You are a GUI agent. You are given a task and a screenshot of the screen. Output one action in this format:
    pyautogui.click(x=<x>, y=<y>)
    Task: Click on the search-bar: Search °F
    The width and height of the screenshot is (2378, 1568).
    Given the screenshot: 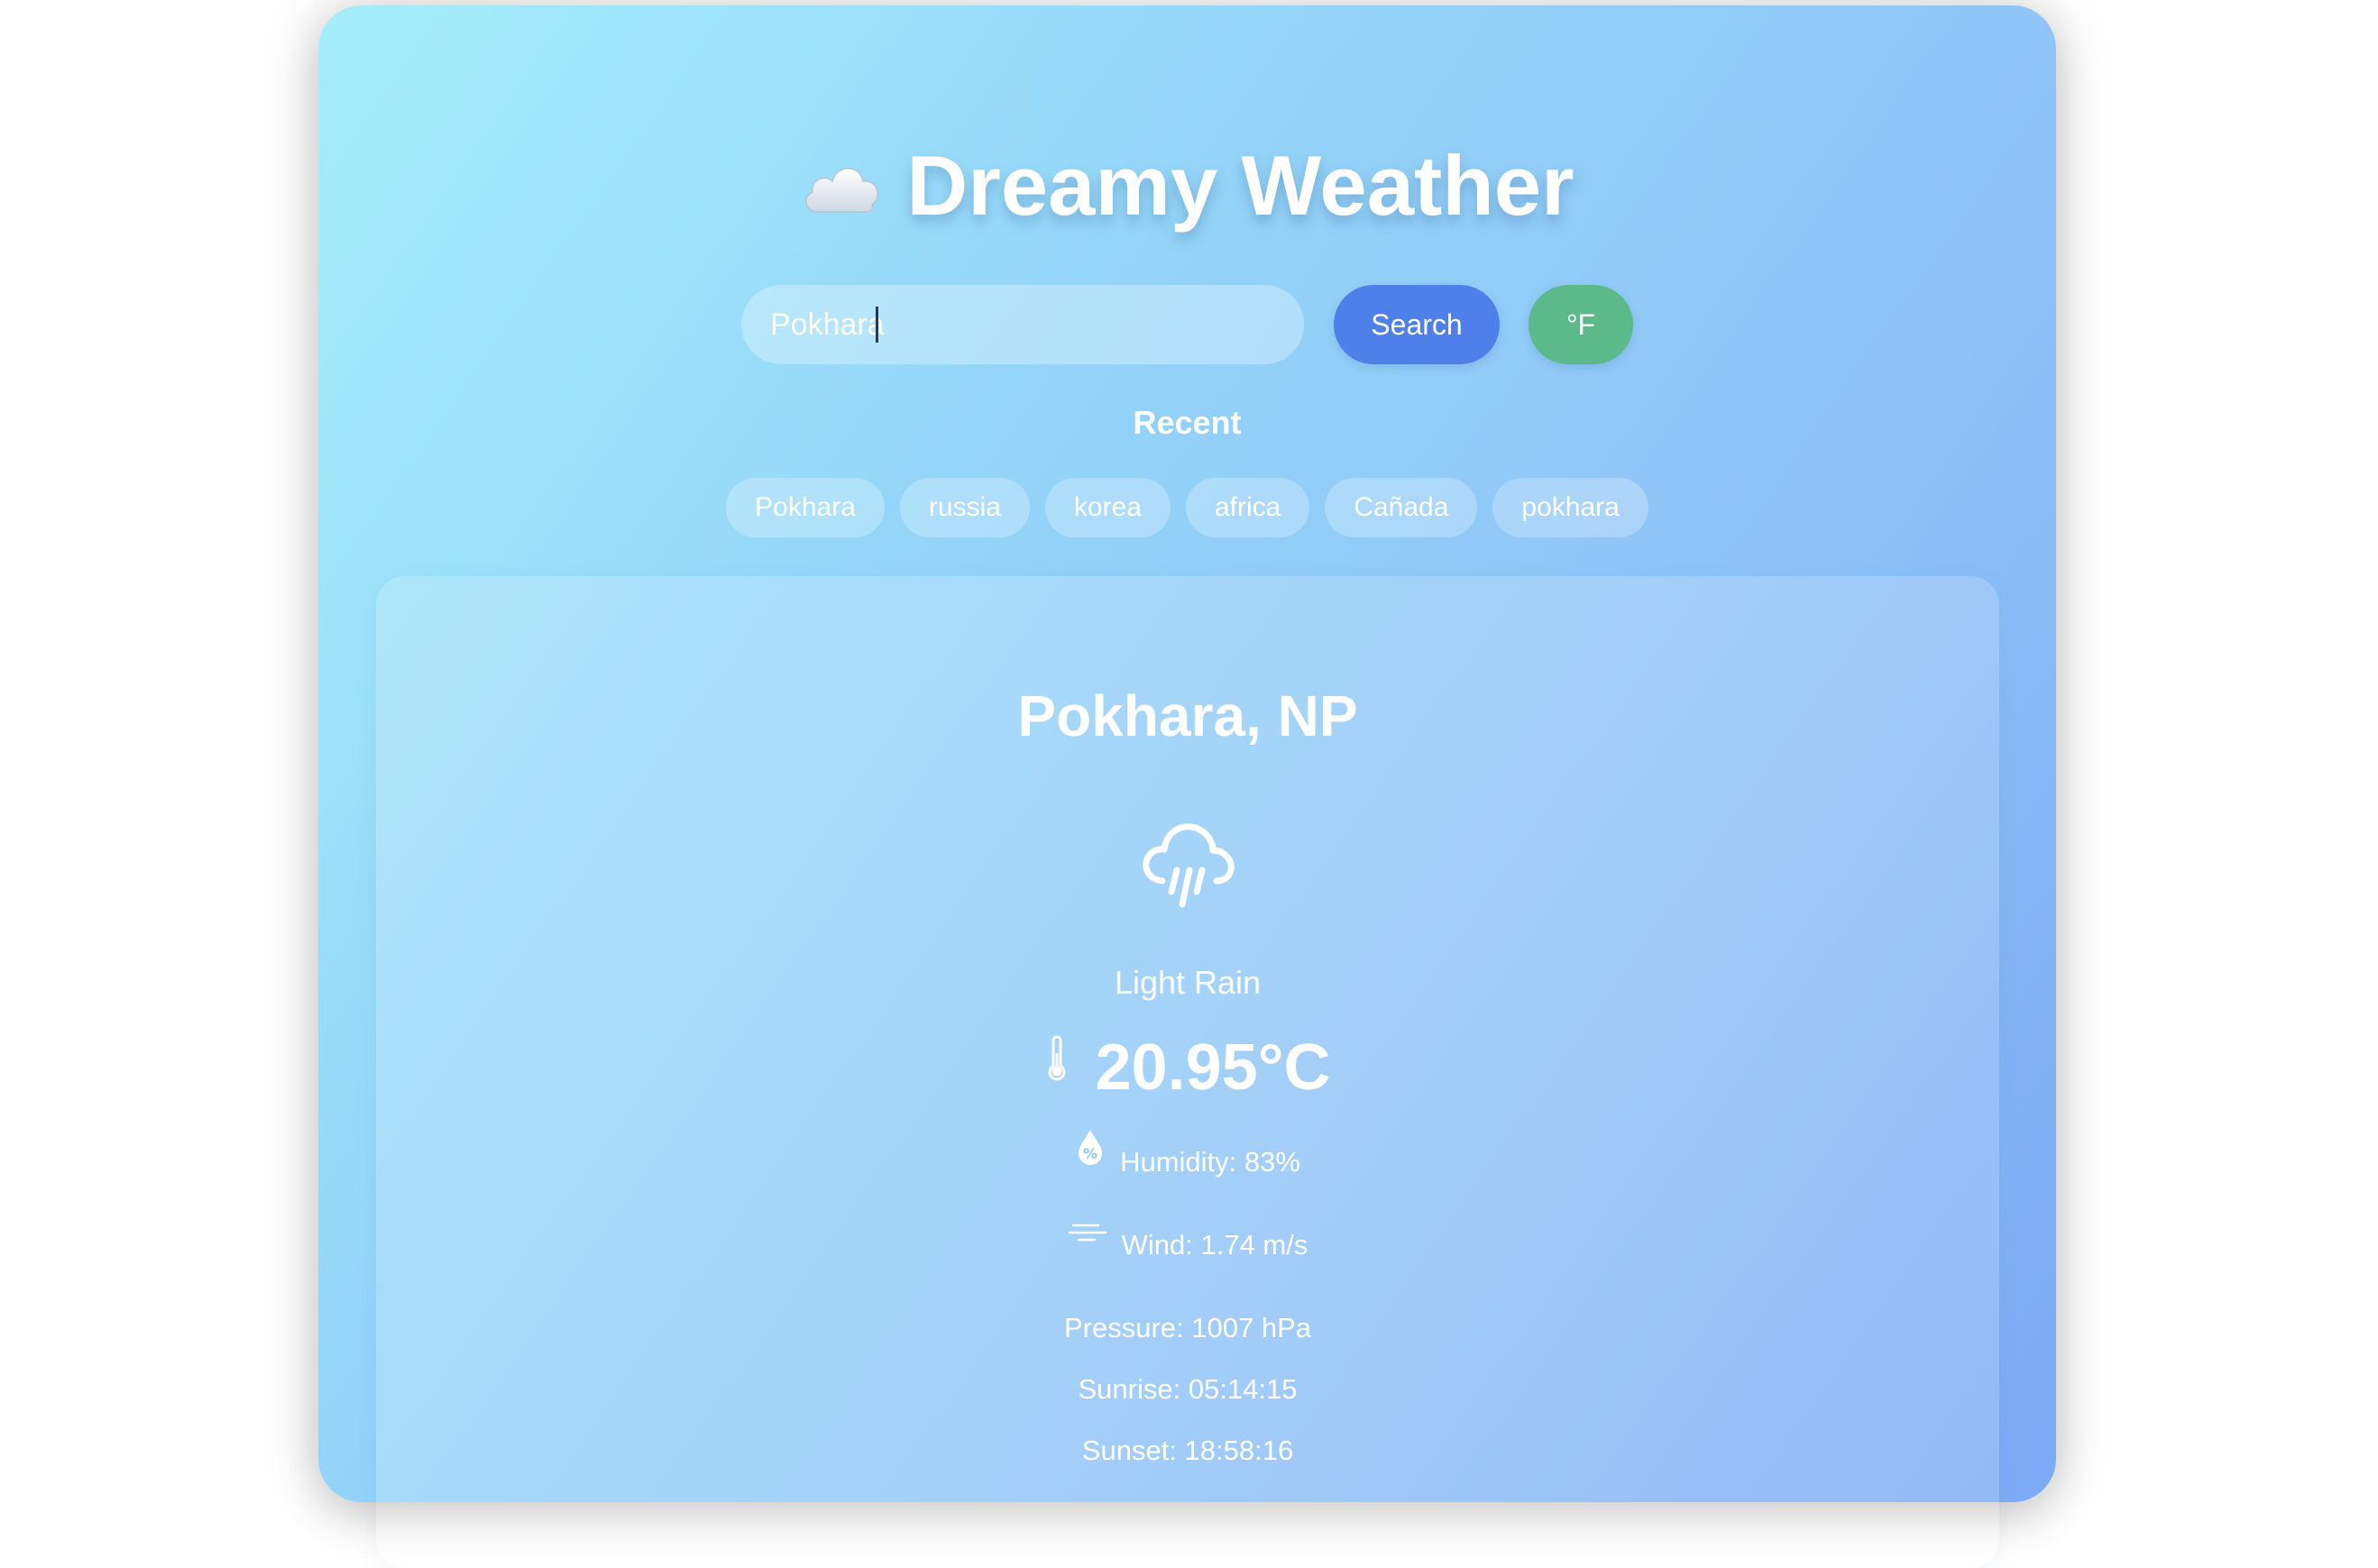 What is the action you would take?
    pyautogui.click(x=1187, y=324)
    